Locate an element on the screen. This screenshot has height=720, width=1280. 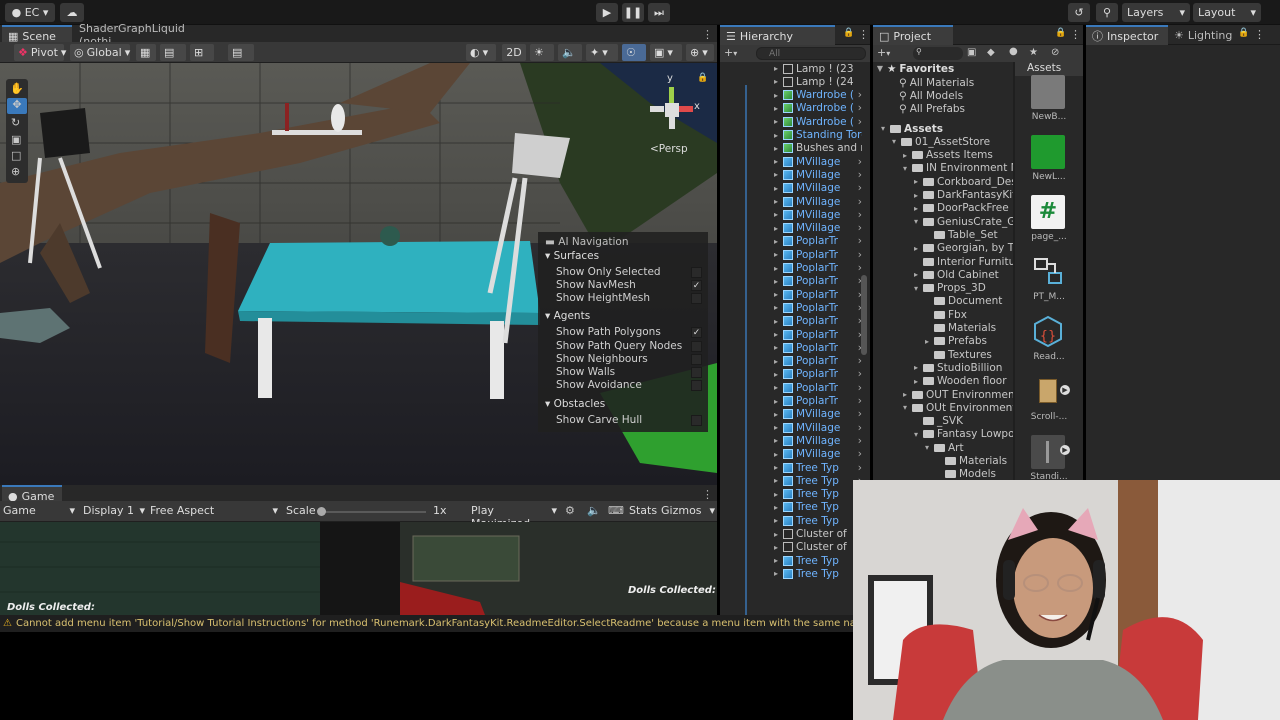
incremental-snap-button: ▤ is located at coordinates (241, 52).